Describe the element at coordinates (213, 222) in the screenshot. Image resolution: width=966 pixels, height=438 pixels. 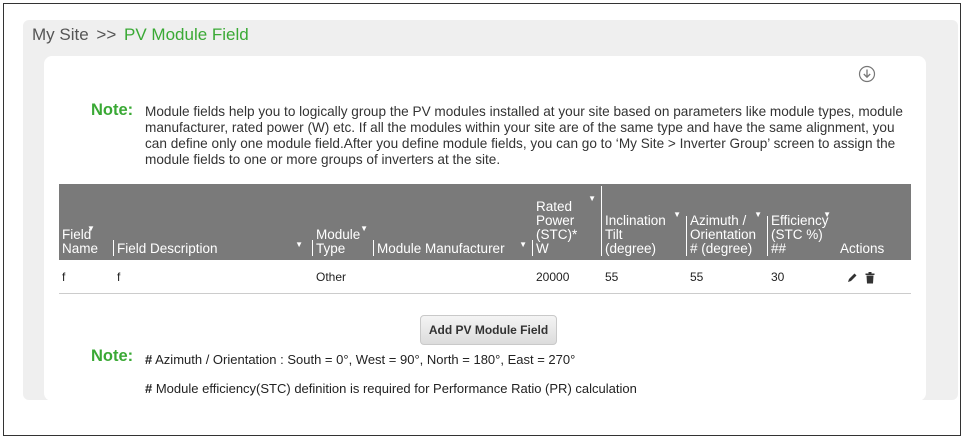
I see `col-field-description: Field Description ▼` at that location.